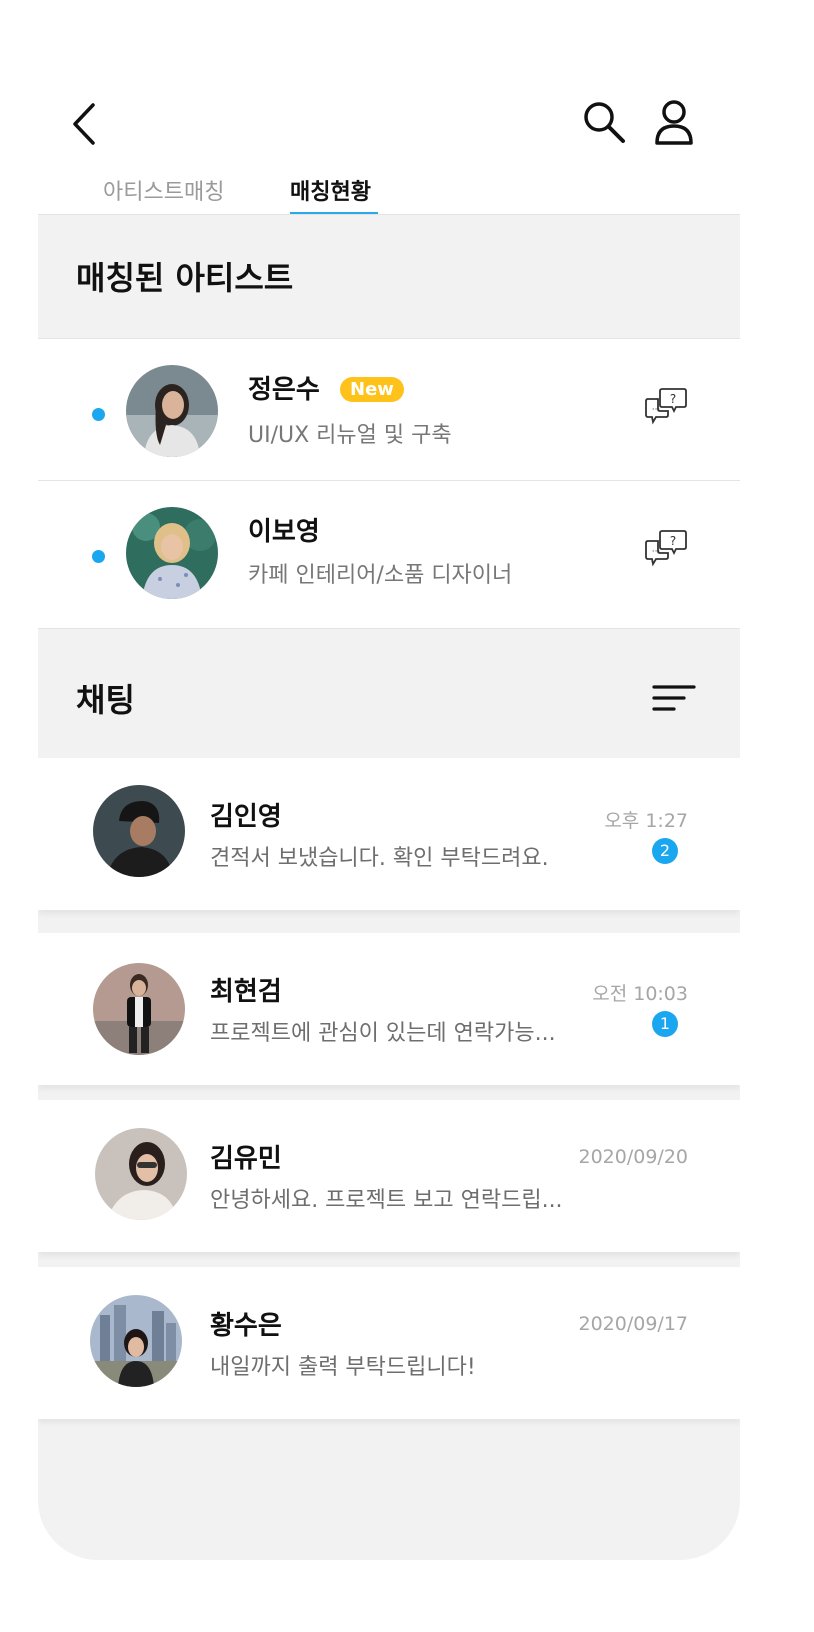  I want to click on chat-list-item: 최현검 오전 10:03 프로젝트에 관심이 있는데 연락가능... 1, so click(389, 1009).